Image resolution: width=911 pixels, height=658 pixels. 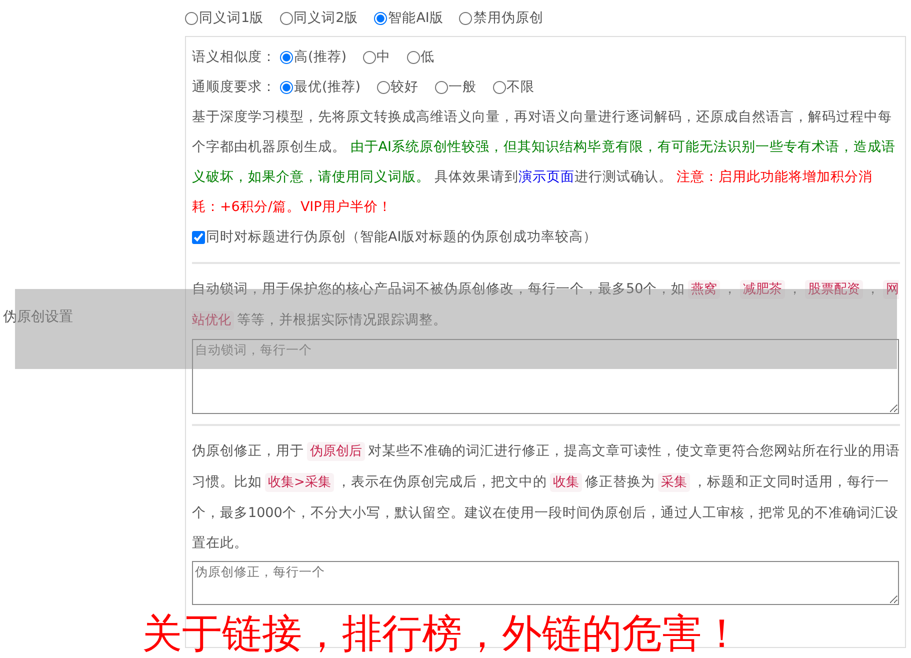 What do you see at coordinates (234, 57) in the screenshot?
I see `field-label: 语义相似度：` at bounding box center [234, 57].